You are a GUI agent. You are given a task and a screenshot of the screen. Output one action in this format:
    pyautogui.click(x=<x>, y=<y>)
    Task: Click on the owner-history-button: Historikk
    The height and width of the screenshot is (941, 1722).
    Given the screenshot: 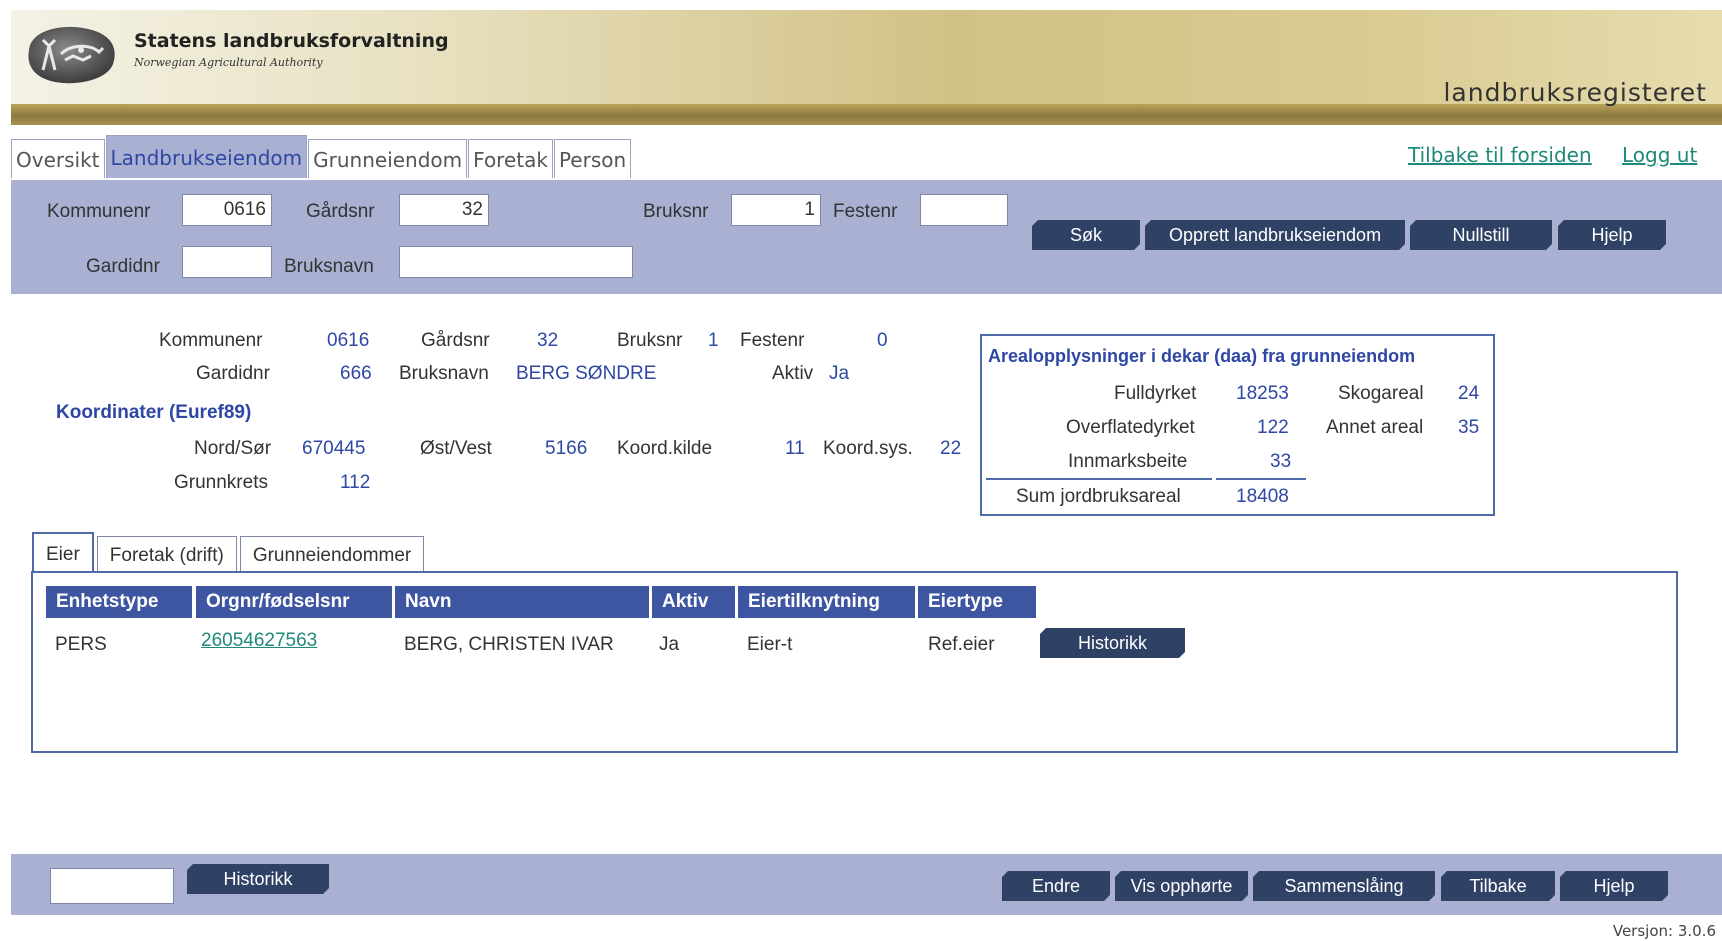 What is the action you would take?
    pyautogui.click(x=1112, y=643)
    